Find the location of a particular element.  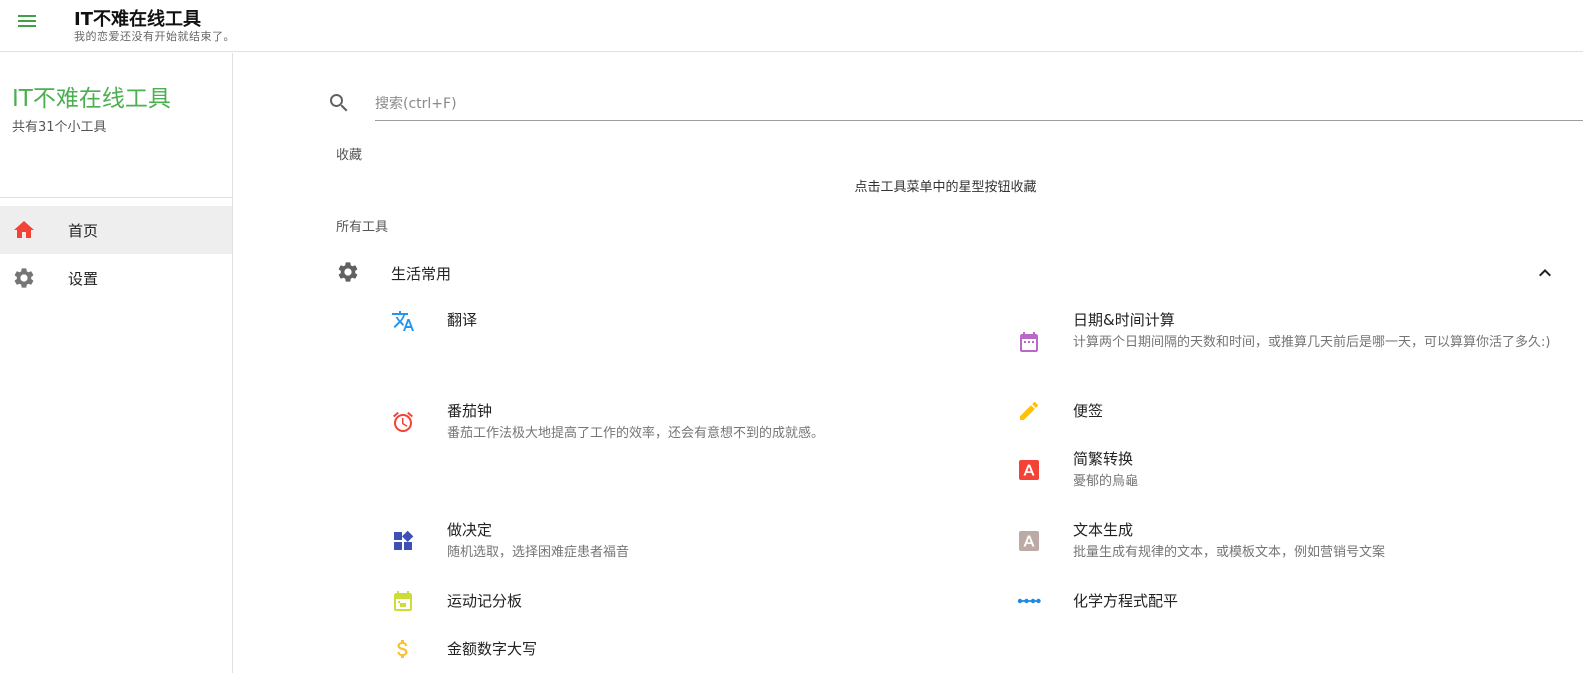

sidebar: IT不难在线工具 共有31个小工具 首页 设置 is located at coordinates (116, 363).